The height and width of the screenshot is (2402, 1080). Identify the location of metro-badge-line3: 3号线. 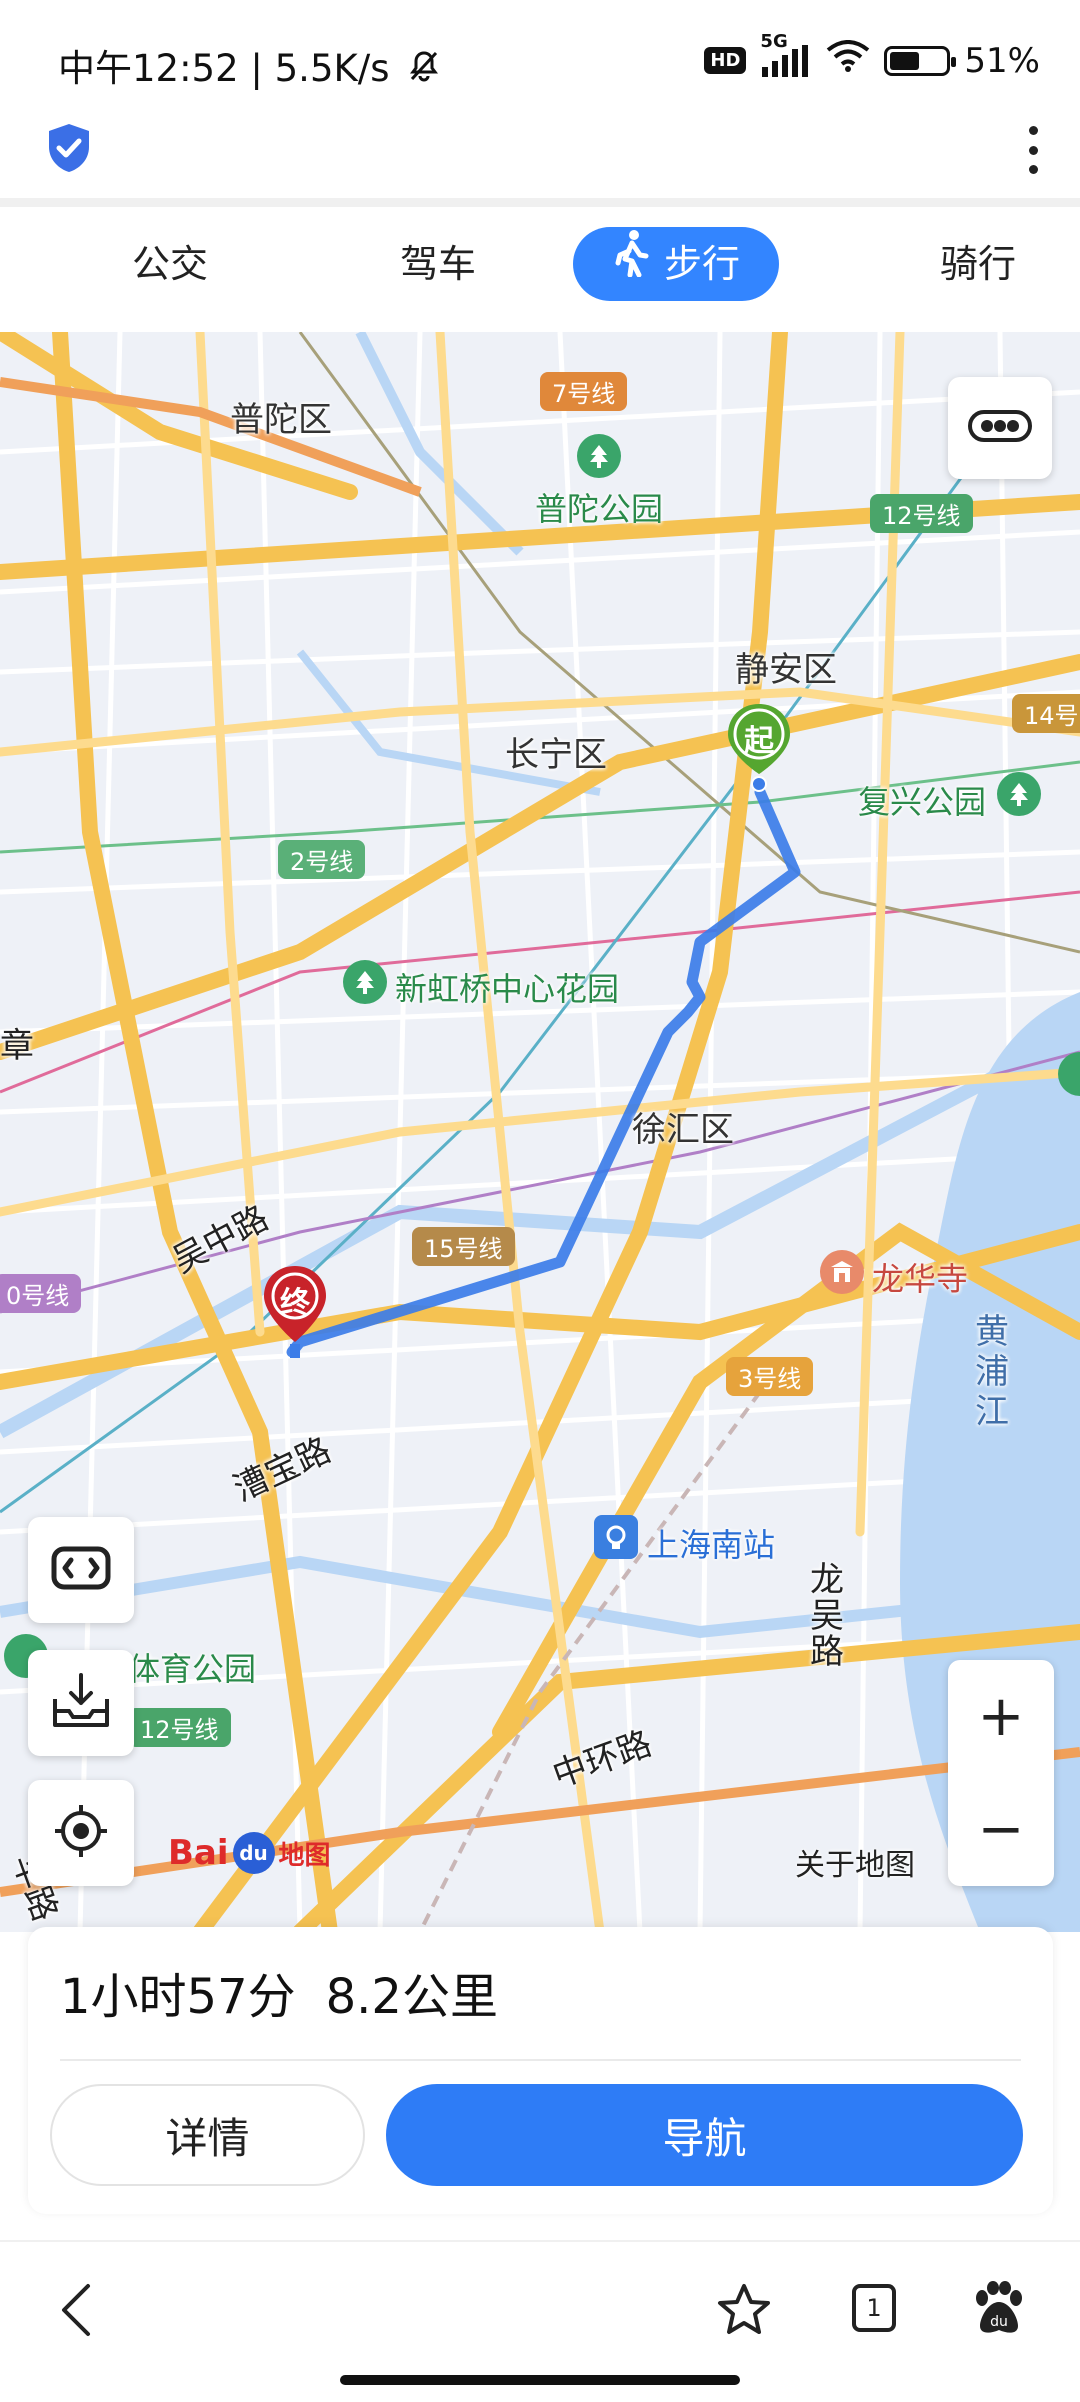
(770, 1376).